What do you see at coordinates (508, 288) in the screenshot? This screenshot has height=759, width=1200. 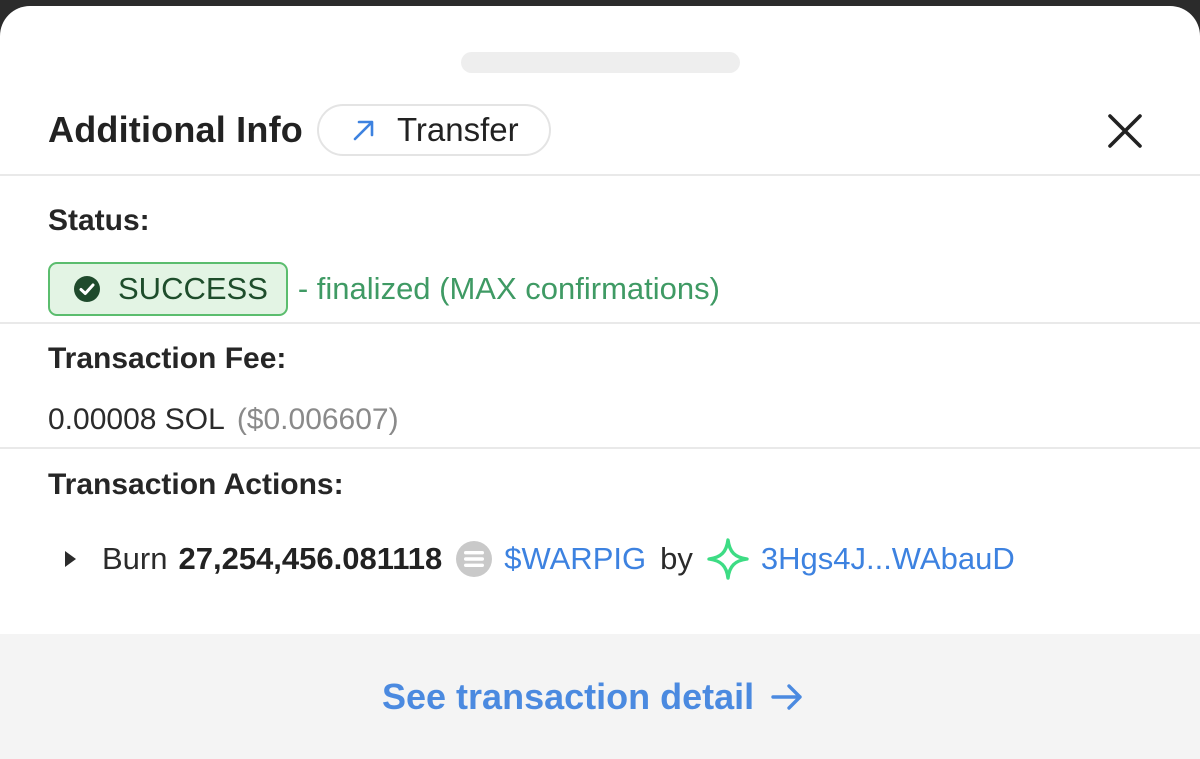 I see `status-note: - finalized (MAX confirmations)` at bounding box center [508, 288].